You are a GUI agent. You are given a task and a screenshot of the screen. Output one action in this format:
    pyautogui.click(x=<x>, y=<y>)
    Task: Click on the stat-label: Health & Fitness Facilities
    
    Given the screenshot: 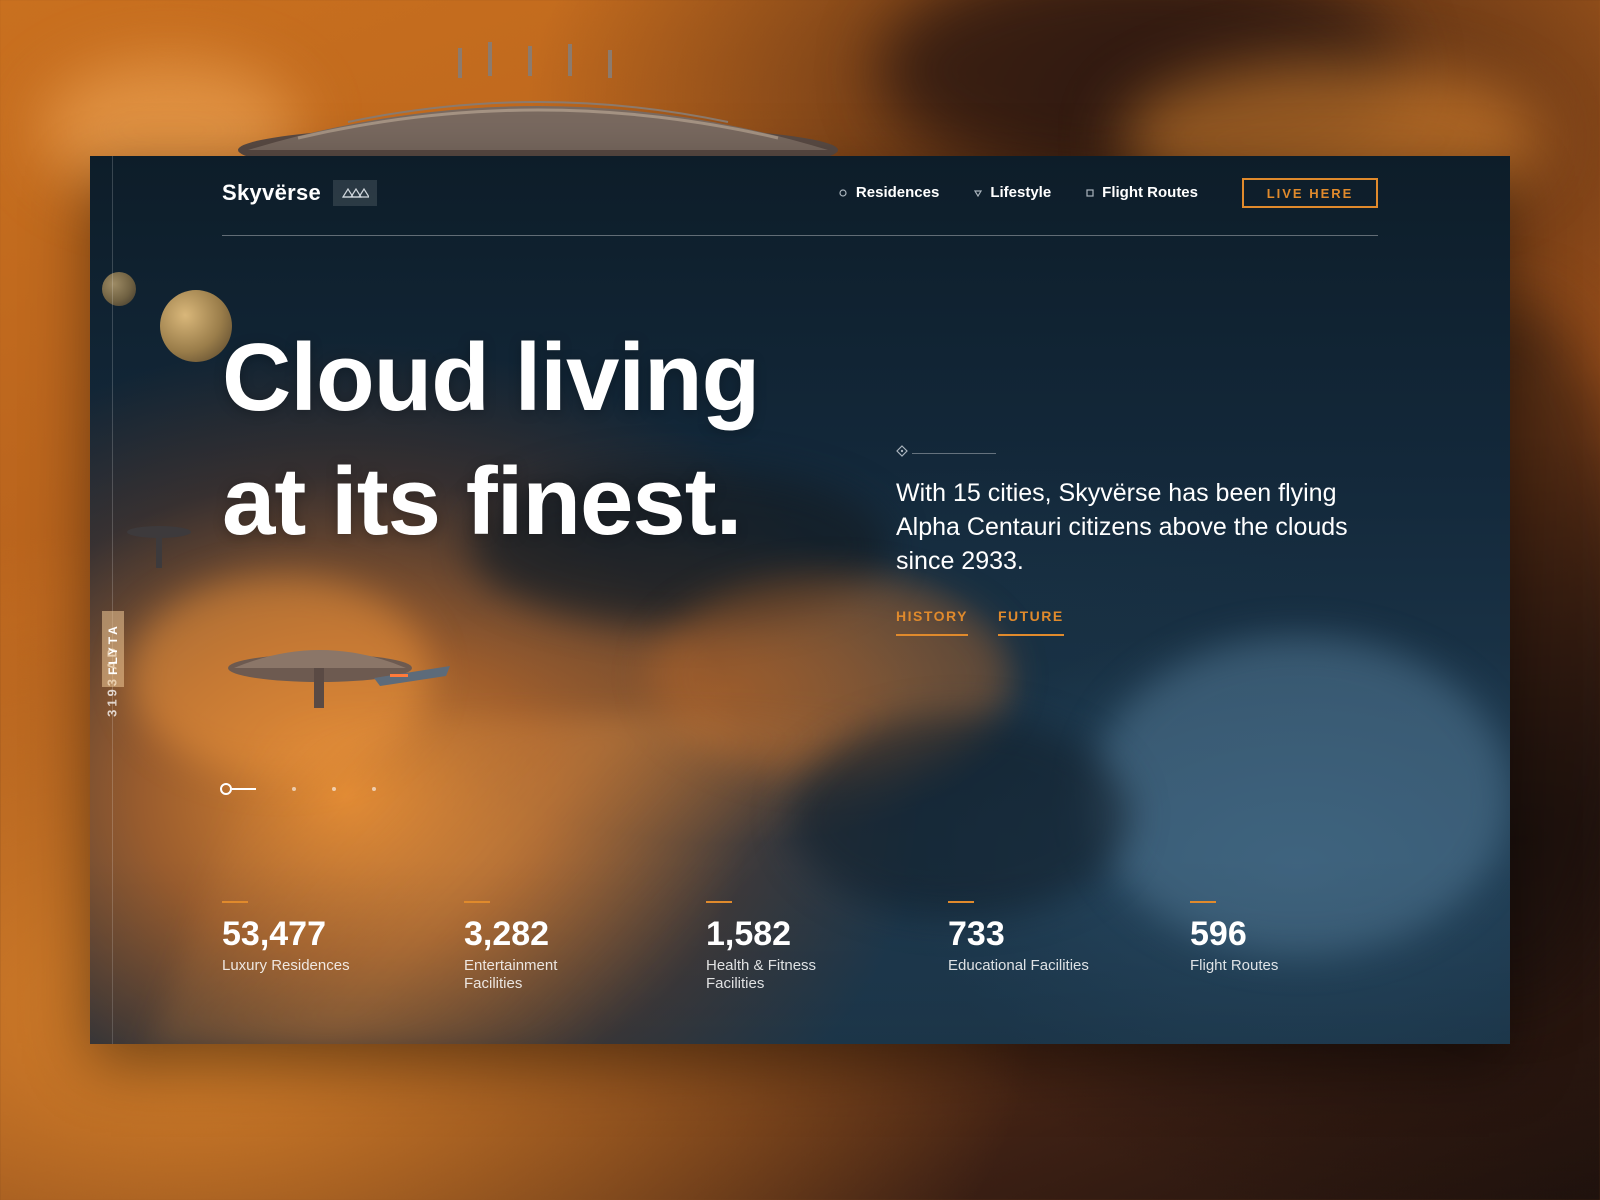 What is the action you would take?
    pyautogui.click(x=761, y=974)
    